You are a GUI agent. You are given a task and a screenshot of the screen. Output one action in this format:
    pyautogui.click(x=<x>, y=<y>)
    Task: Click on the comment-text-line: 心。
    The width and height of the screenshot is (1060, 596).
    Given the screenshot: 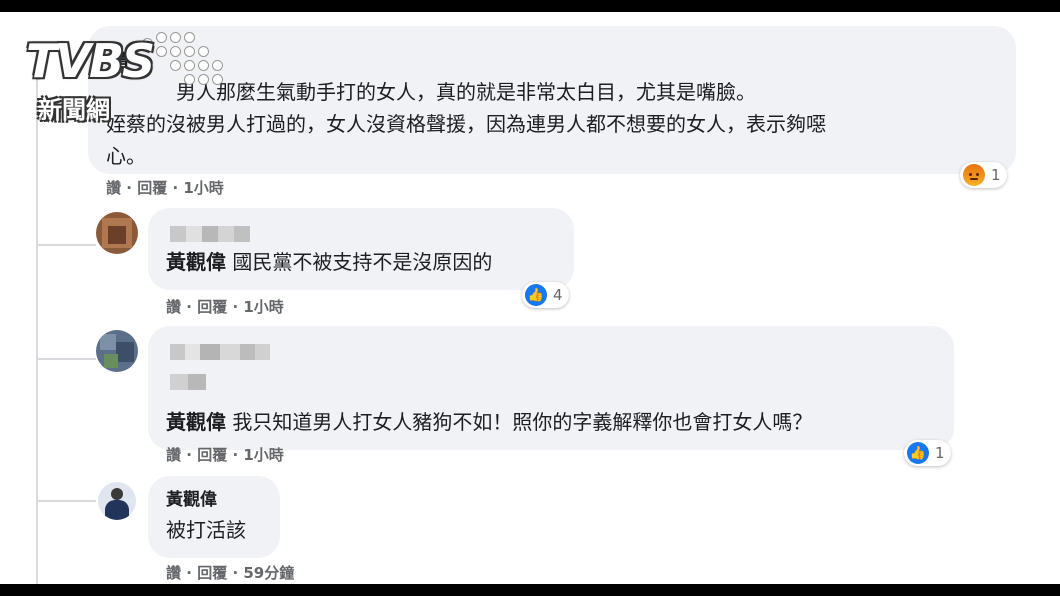 What is the action you would take?
    pyautogui.click(x=126, y=156)
    